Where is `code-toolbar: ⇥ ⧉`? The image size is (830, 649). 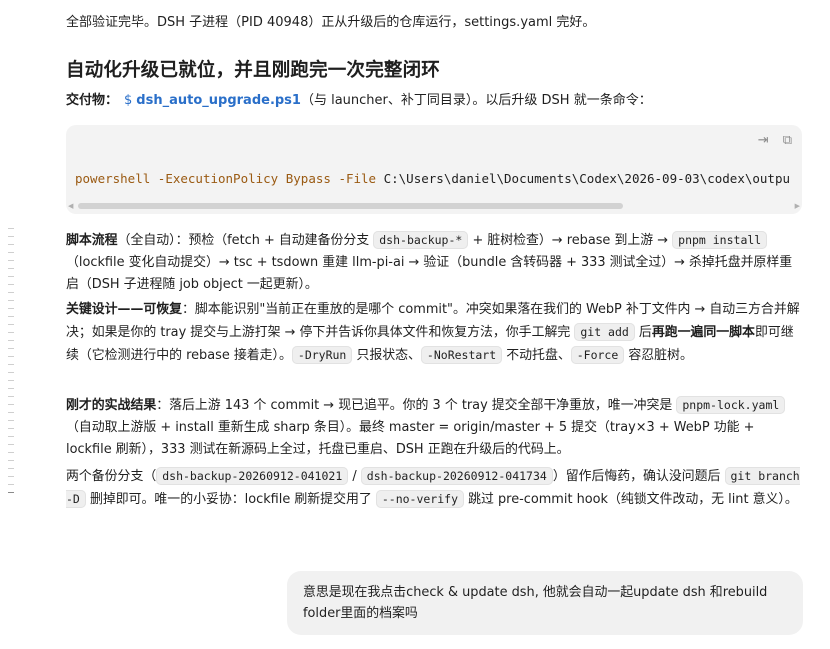 code-toolbar: ⇥ ⧉ is located at coordinates (775, 140).